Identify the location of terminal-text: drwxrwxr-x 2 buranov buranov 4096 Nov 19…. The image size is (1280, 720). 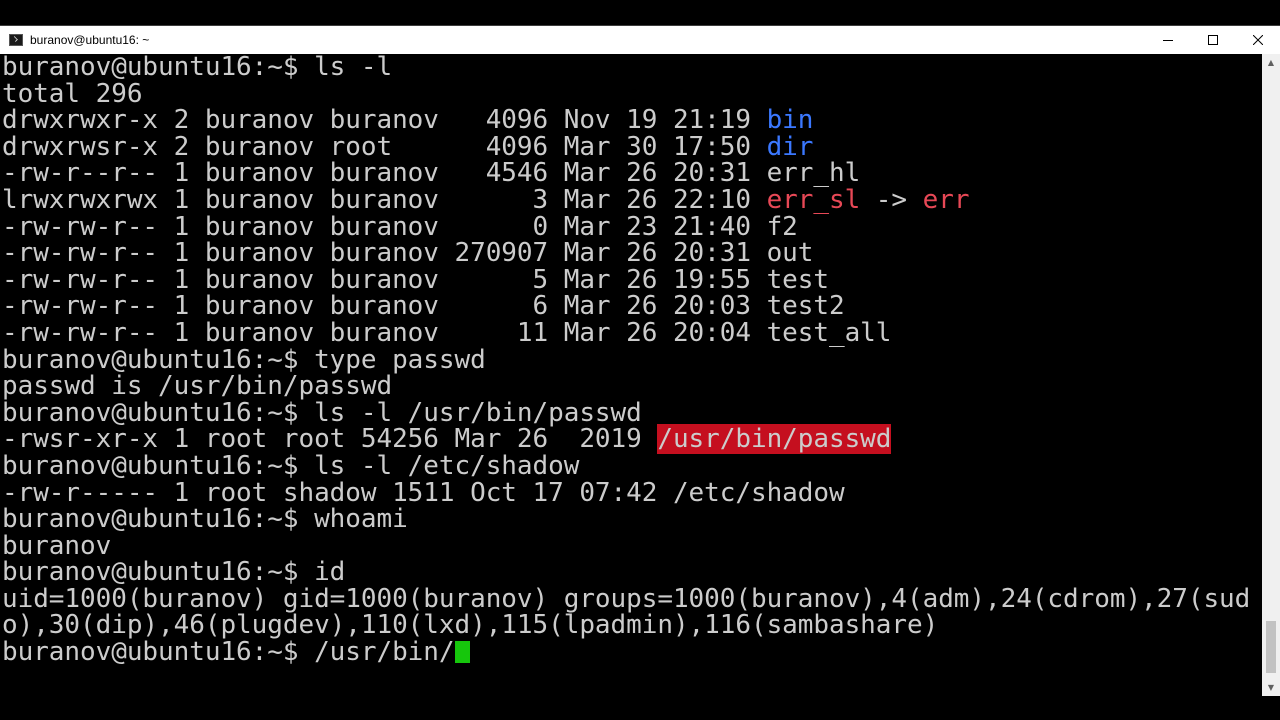
(384, 120).